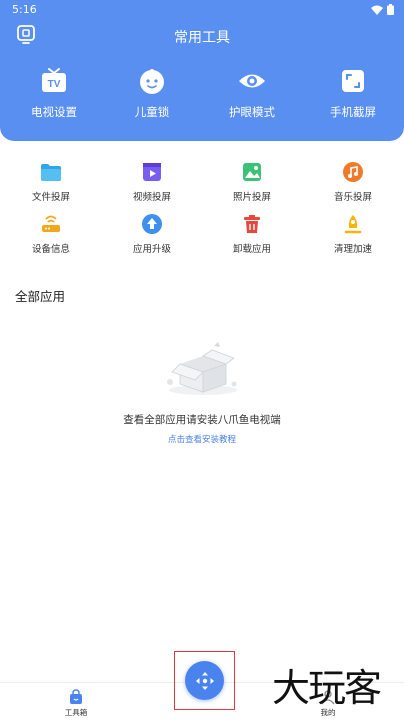  Describe the element at coordinates (50, 197) in the screenshot. I see `tool-label: 文件投屏` at that location.